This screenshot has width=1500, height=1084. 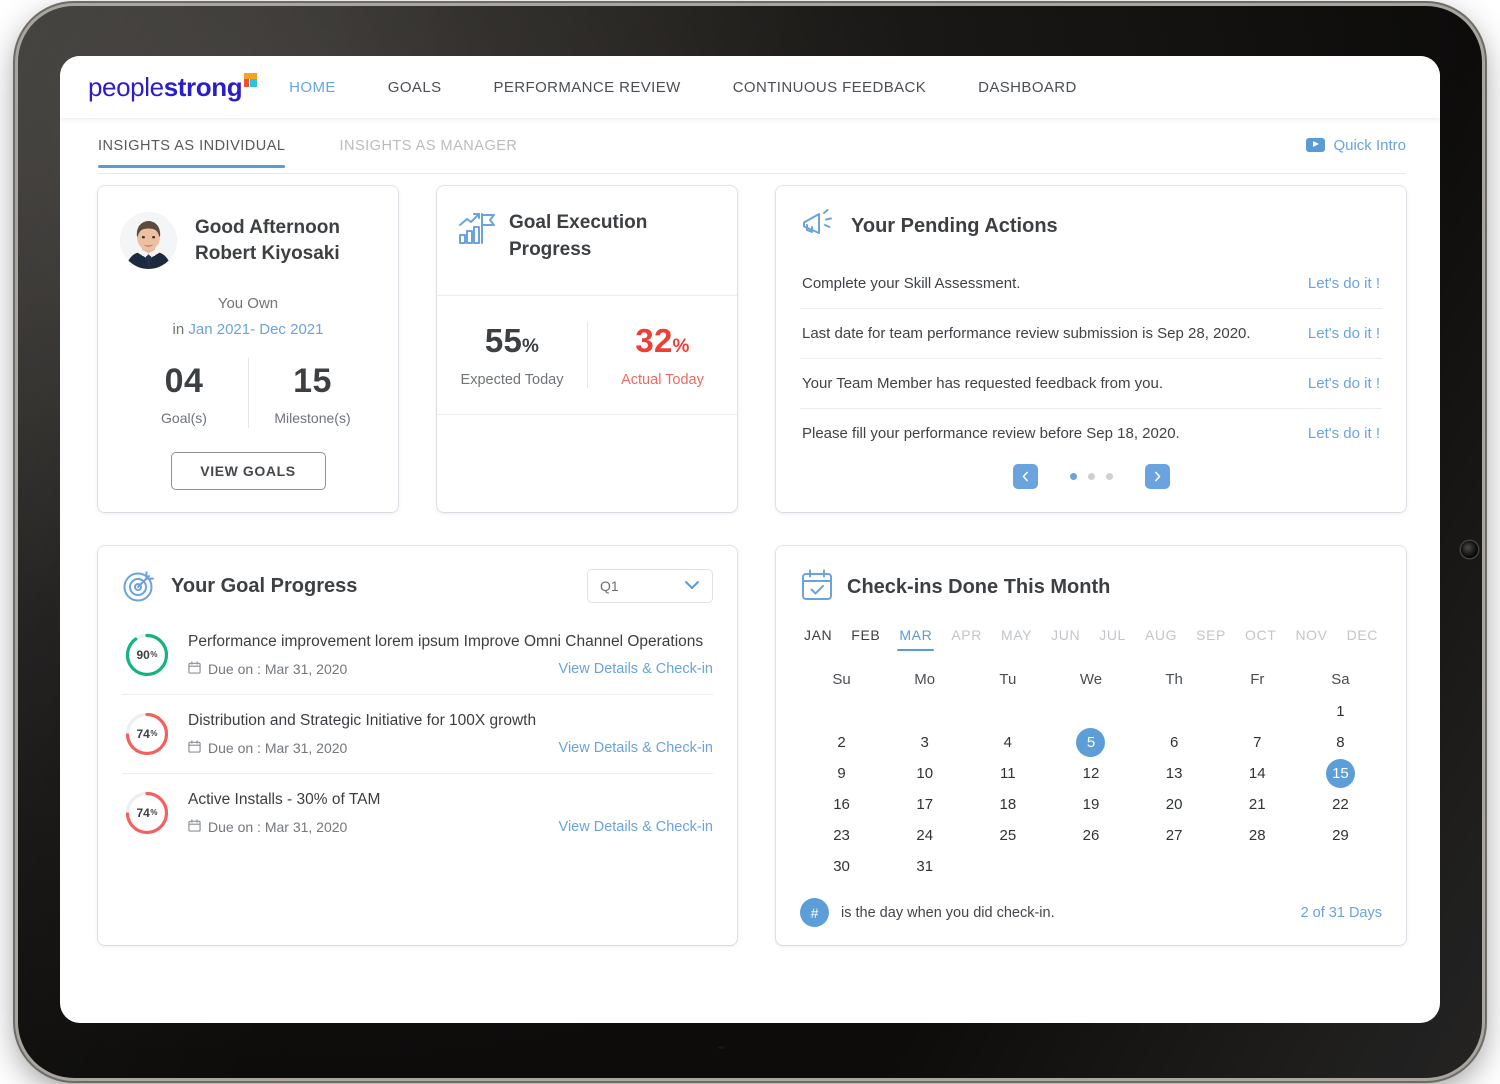 I want to click on nav-item-goals: GOALS, so click(x=415, y=87).